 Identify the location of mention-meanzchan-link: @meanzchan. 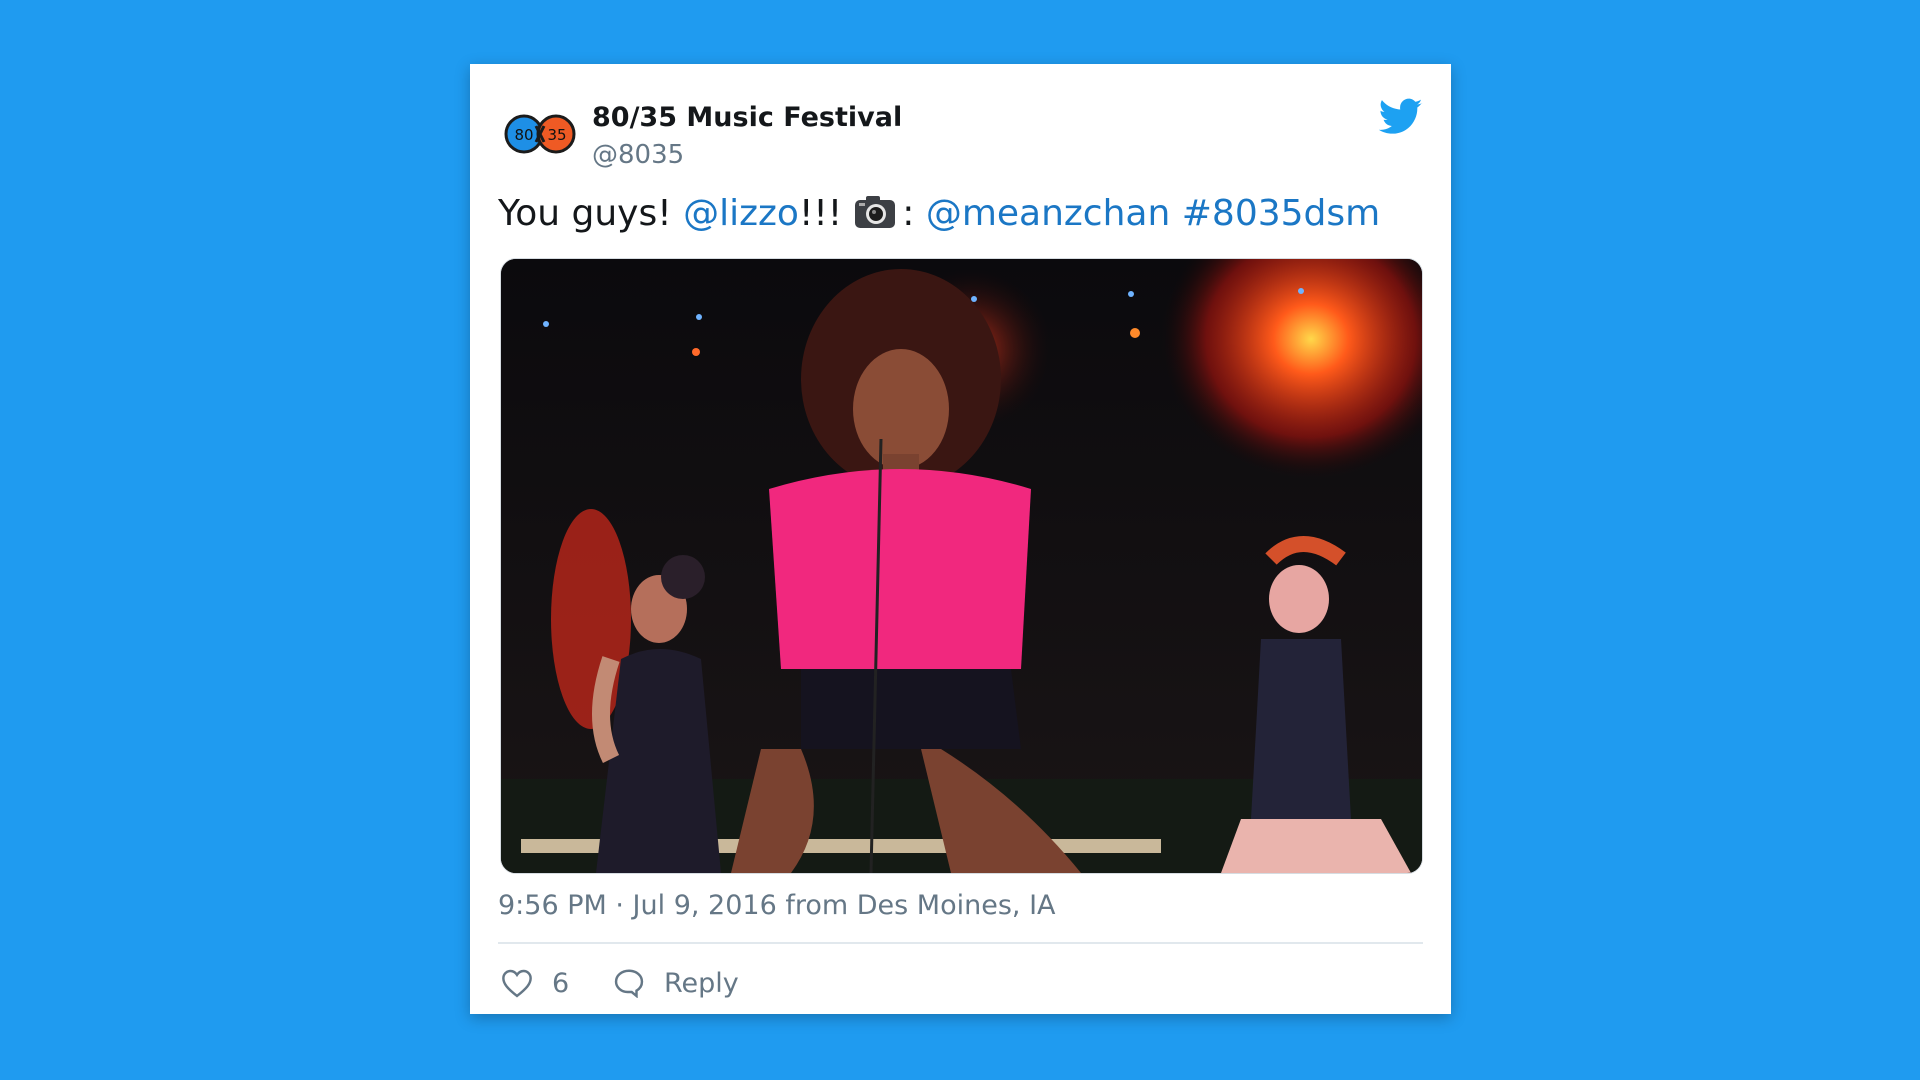
(1048, 213).